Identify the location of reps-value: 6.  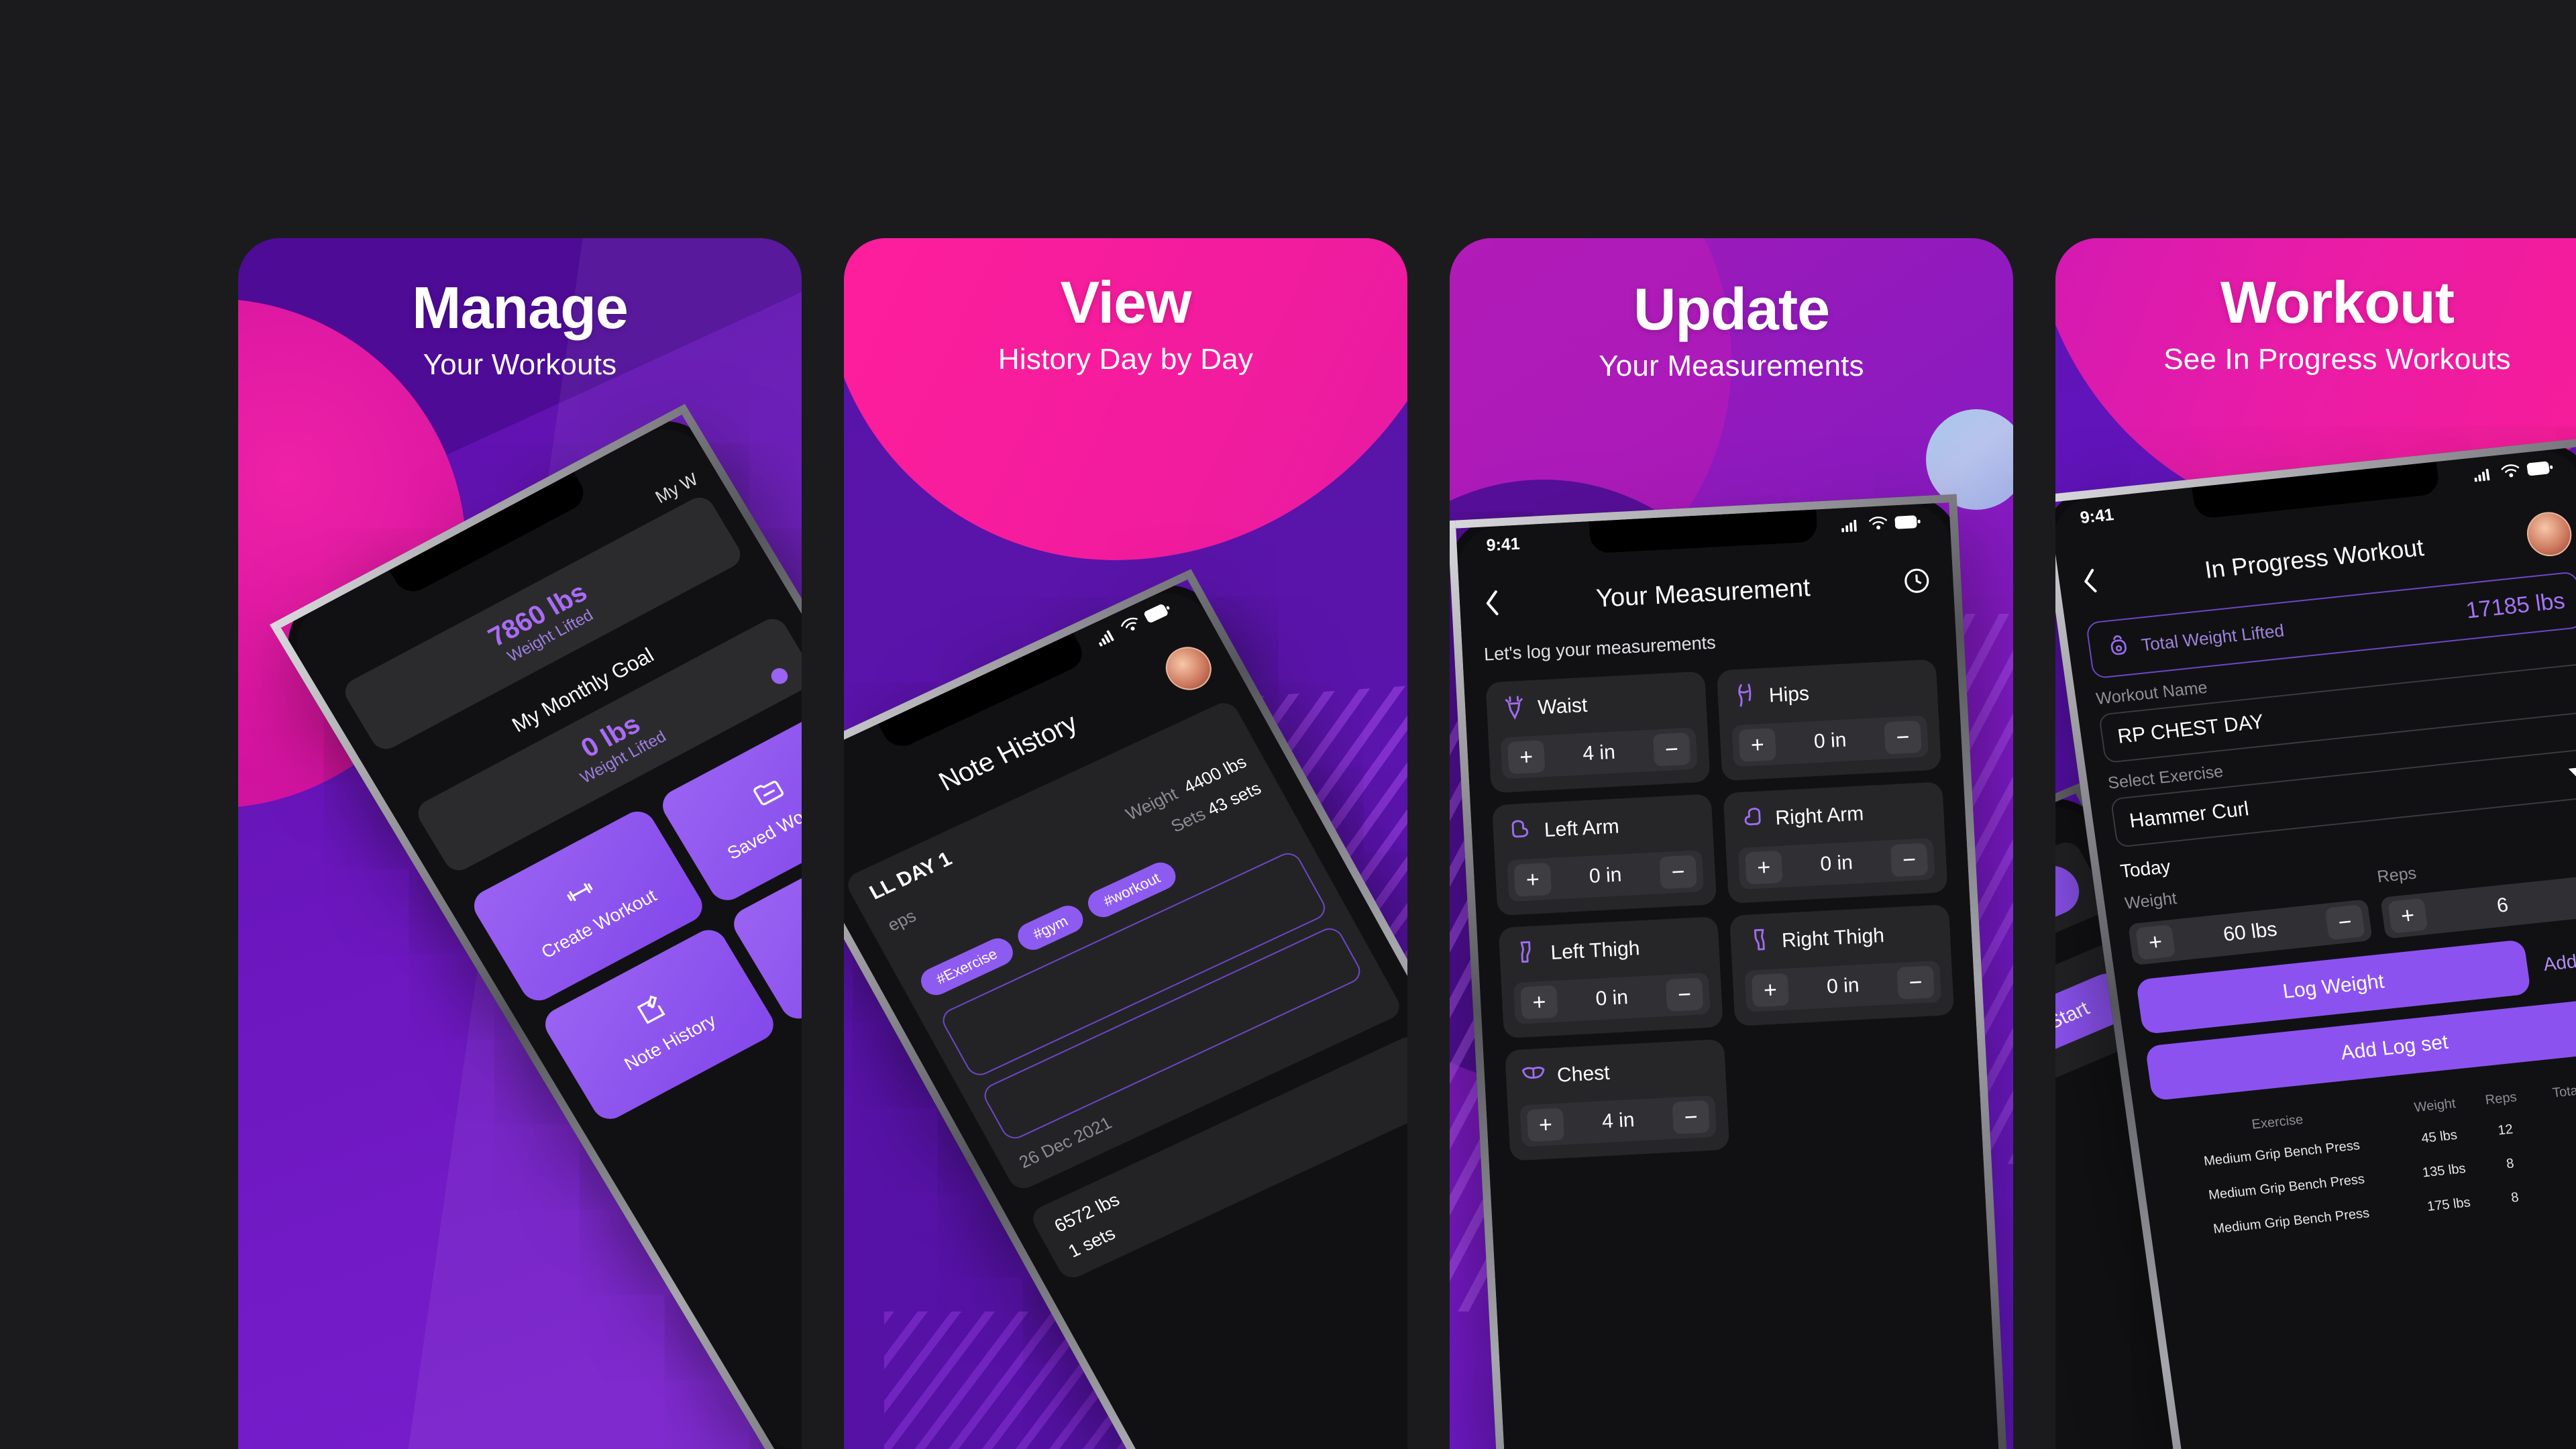
(2502, 905).